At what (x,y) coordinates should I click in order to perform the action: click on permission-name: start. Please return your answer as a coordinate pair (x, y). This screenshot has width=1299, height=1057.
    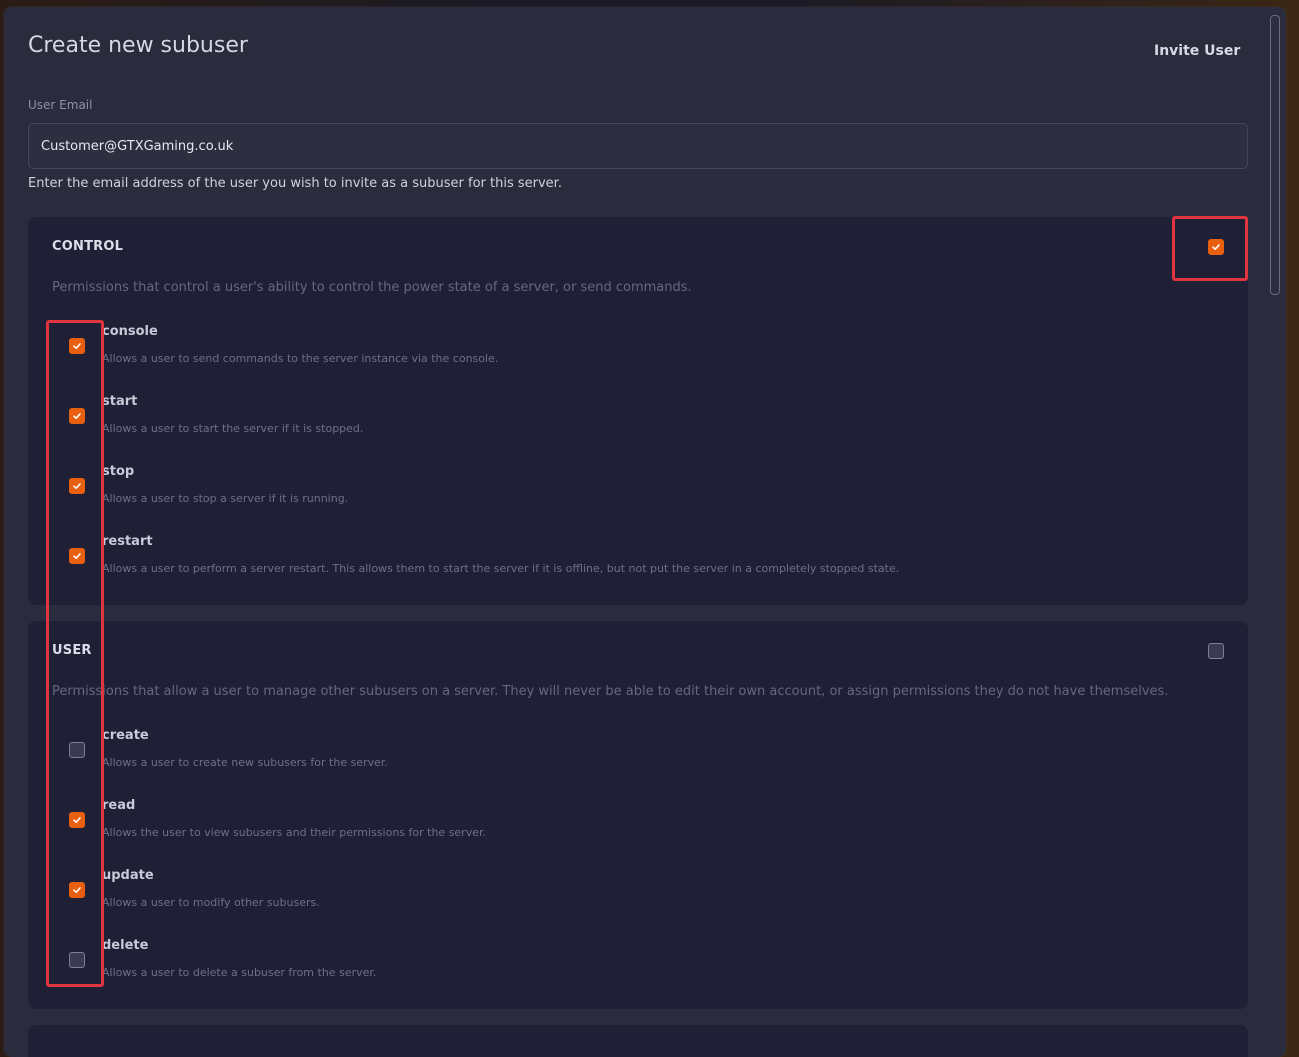
    Looking at the image, I should click on (120, 401).